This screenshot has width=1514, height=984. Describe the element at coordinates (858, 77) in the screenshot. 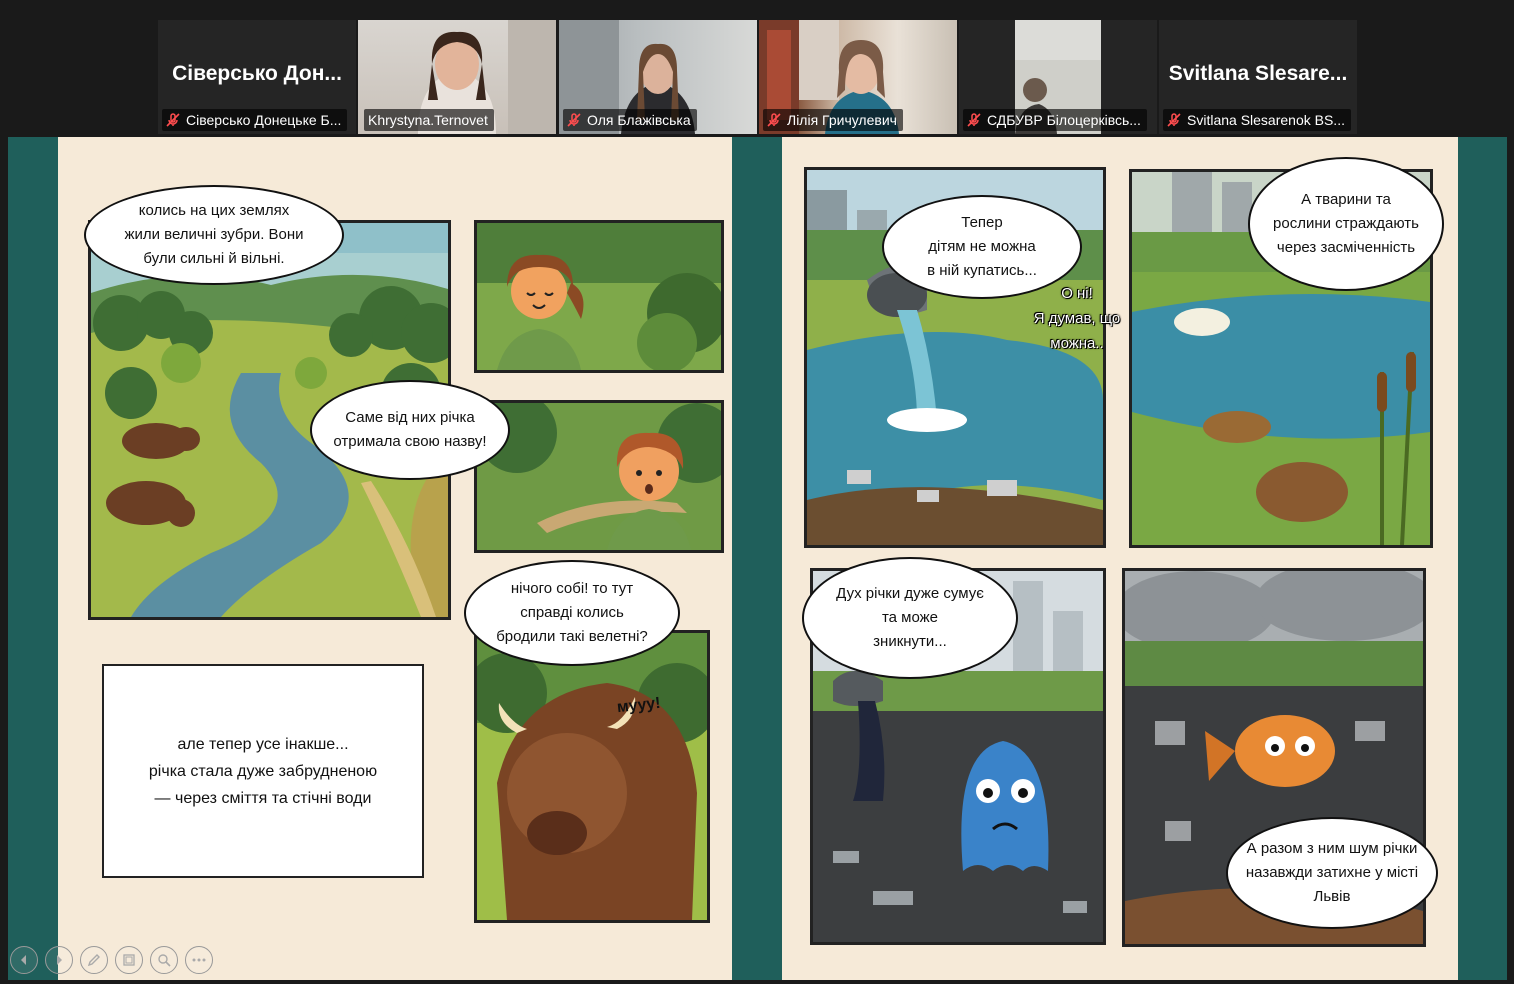

I see `participant-tile: Лілія Гричулевич` at that location.